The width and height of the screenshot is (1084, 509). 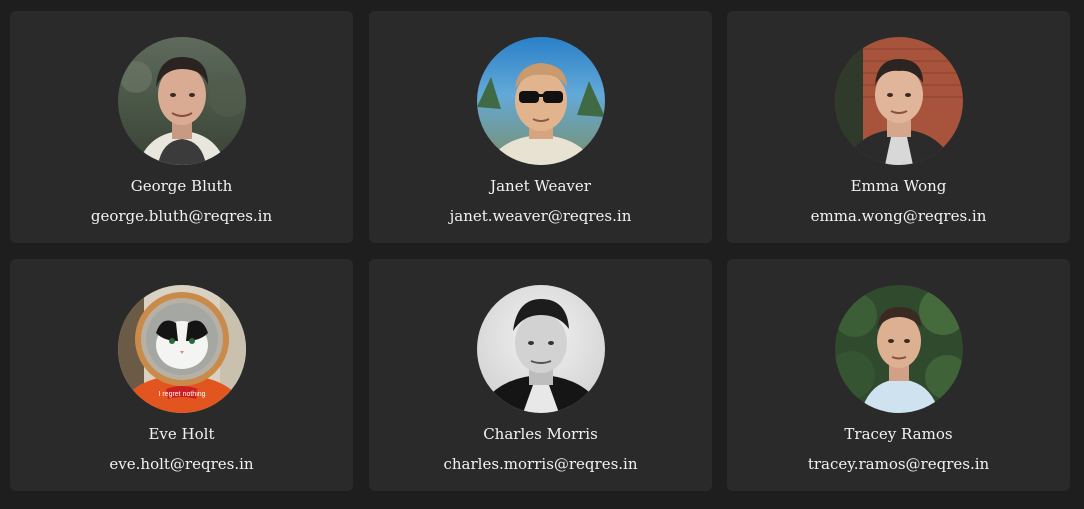 I want to click on user-card: George Bluth george.bluth@reqres.in, so click(x=181, y=127).